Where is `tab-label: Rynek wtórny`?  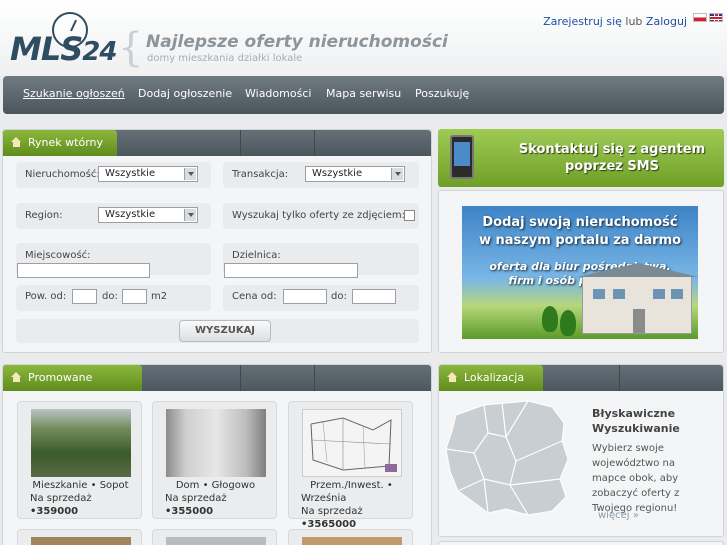
tab-label: Rynek wtórny is located at coordinates (66, 142).